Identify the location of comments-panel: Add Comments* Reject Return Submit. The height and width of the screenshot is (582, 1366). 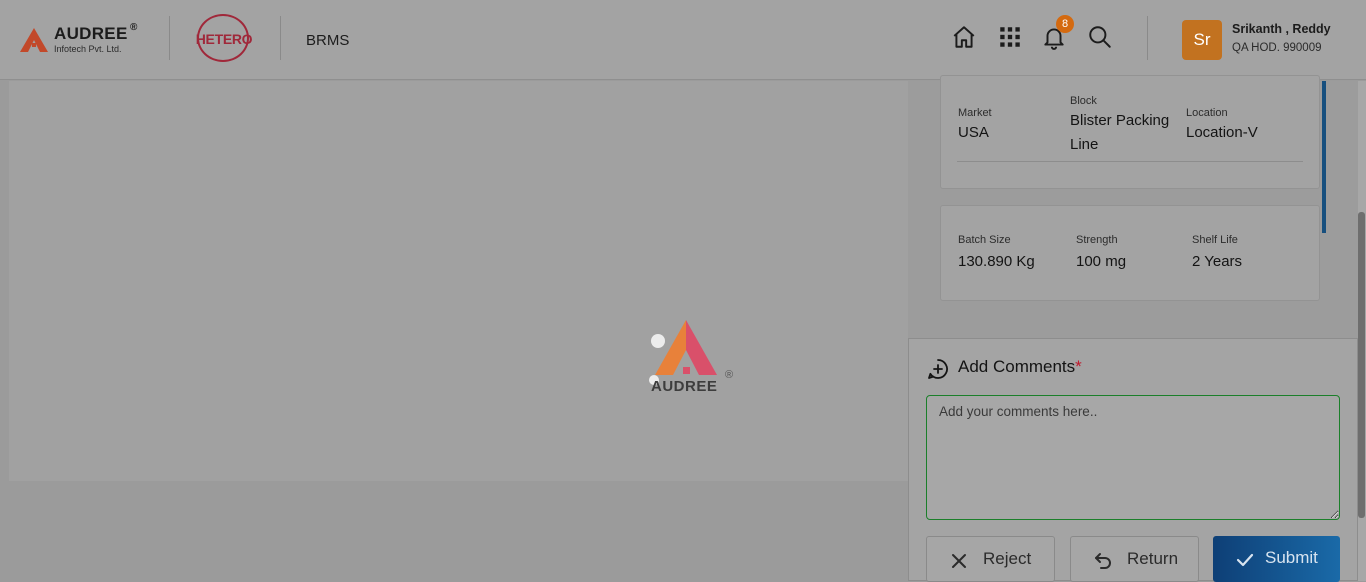
(1133, 460).